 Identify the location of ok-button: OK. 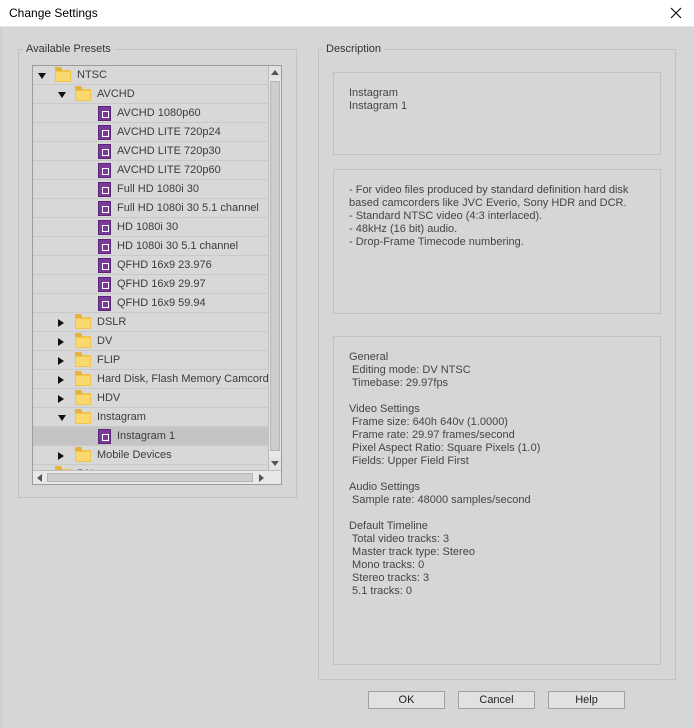
(406, 700).